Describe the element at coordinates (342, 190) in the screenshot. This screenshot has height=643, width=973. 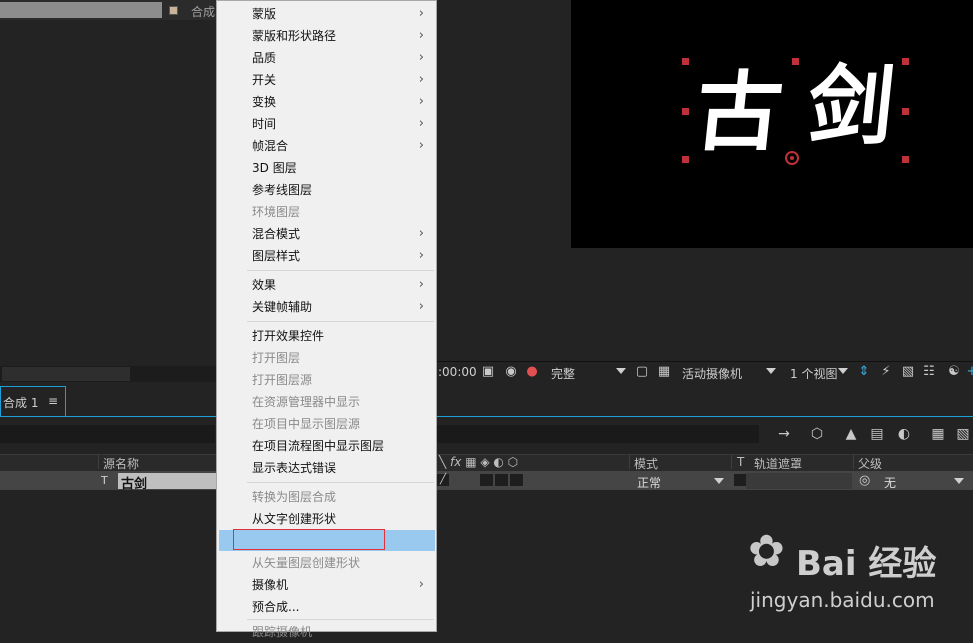
I see `menu-item-8: 参考线图层` at that location.